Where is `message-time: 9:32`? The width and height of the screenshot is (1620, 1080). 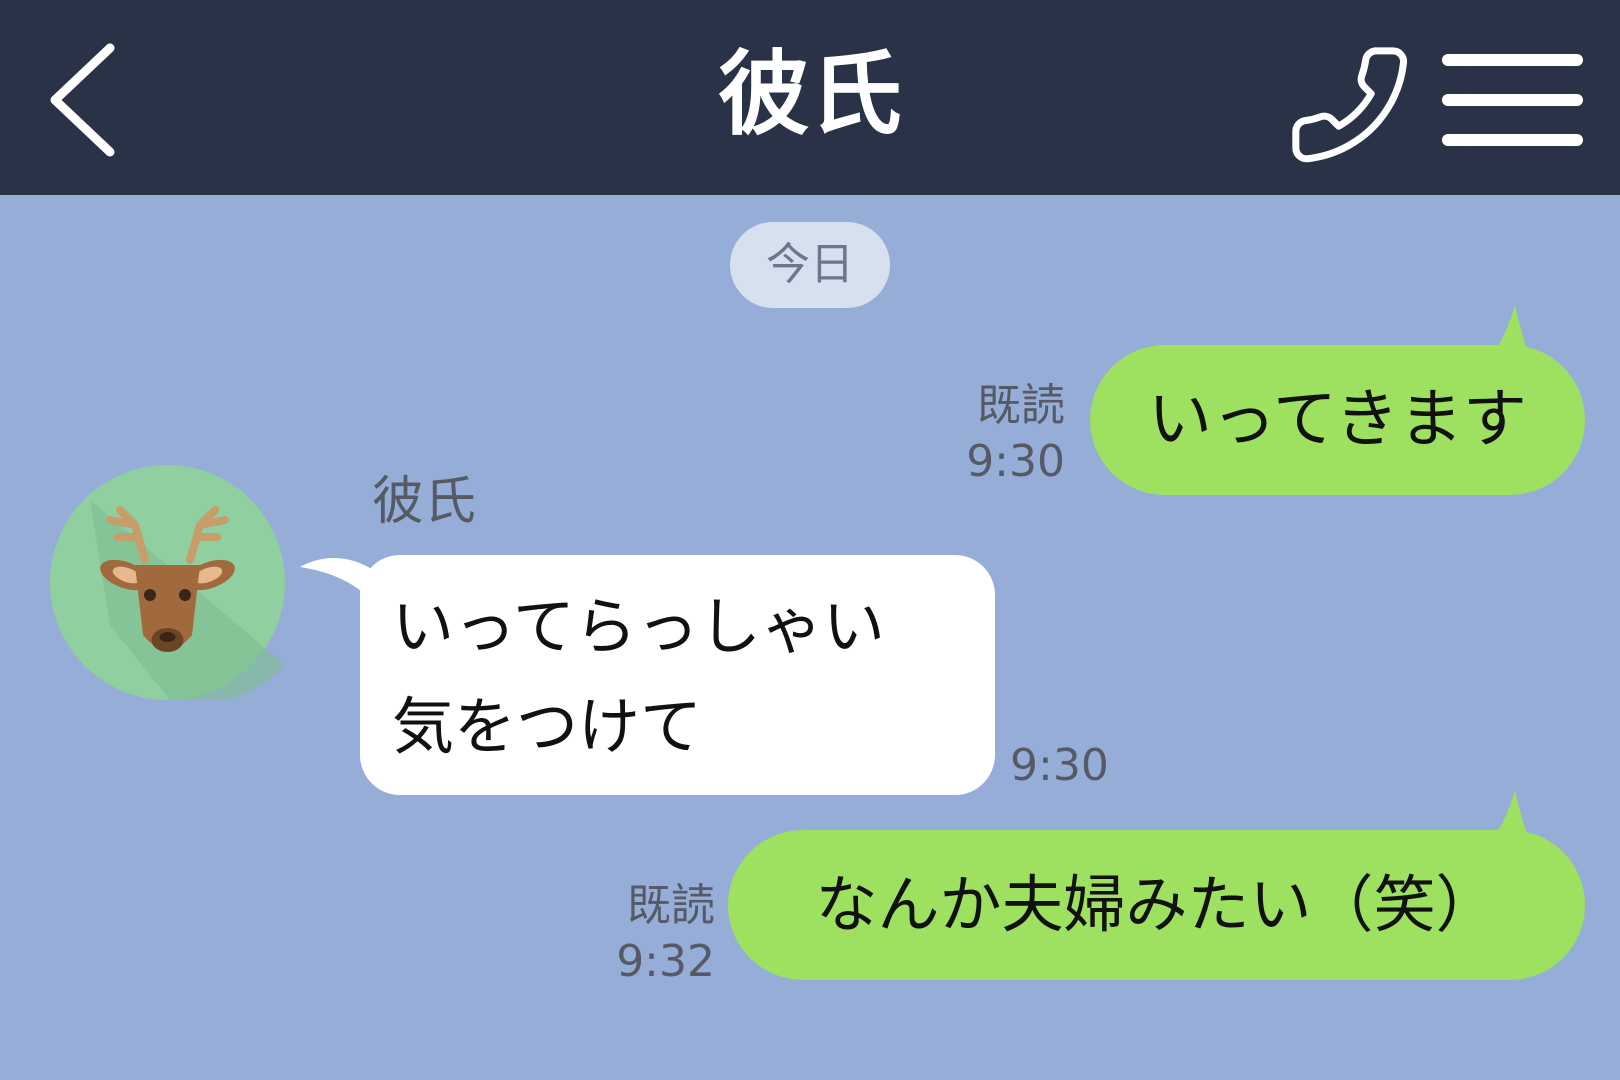
message-time: 9:32 is located at coordinates (665, 961).